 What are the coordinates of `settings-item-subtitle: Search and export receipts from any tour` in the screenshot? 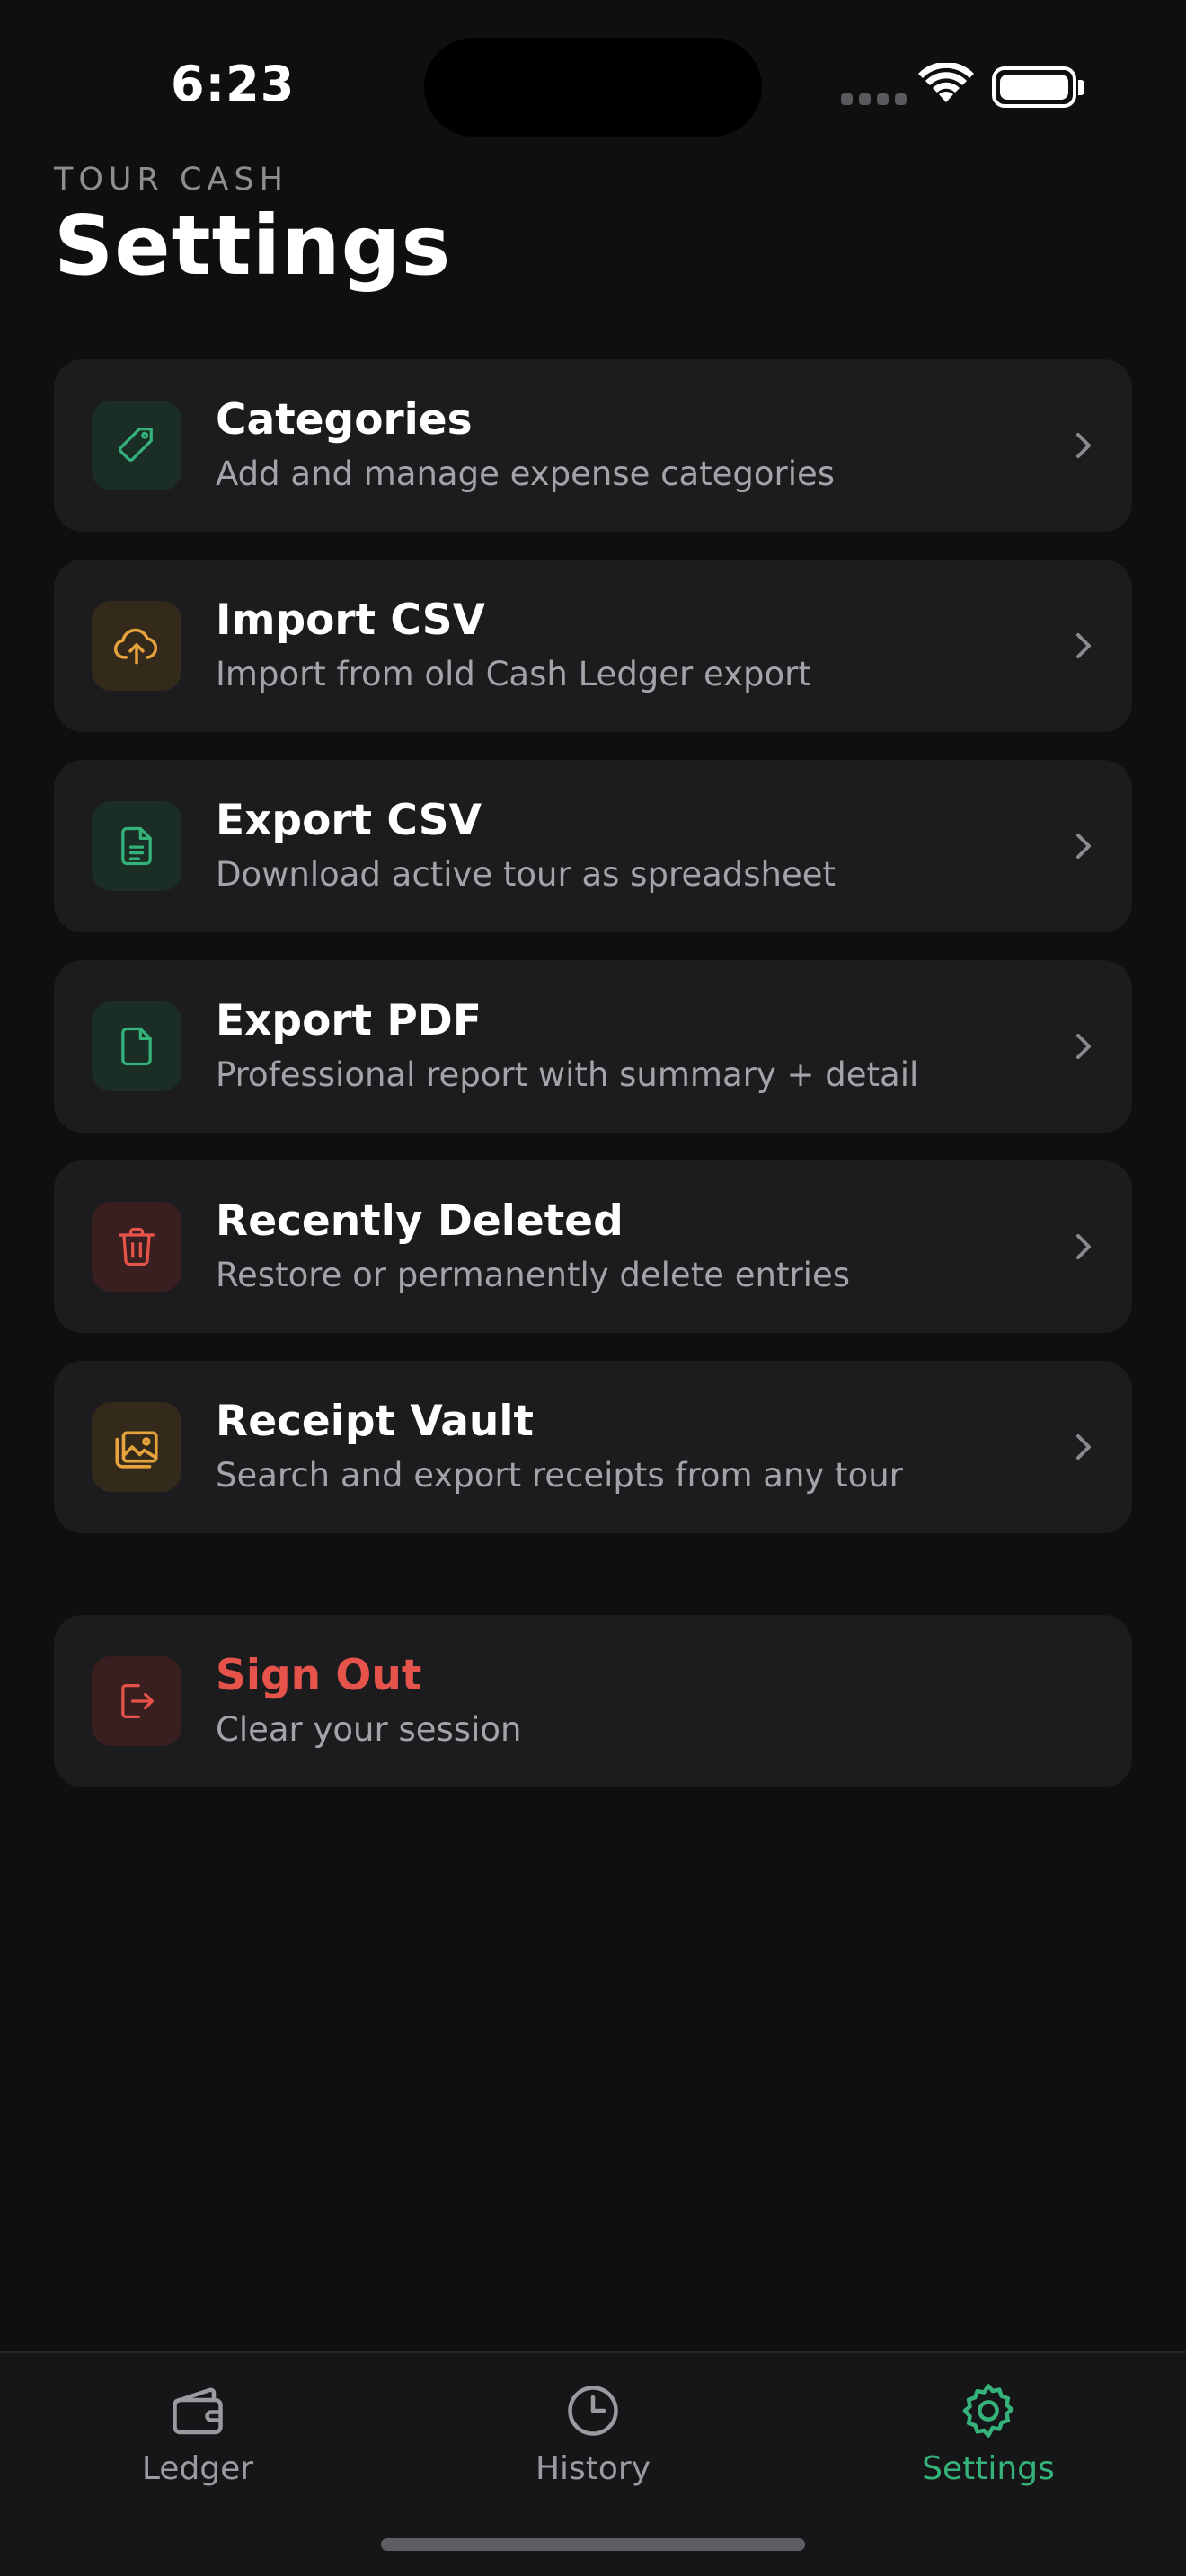 It's located at (559, 1475).